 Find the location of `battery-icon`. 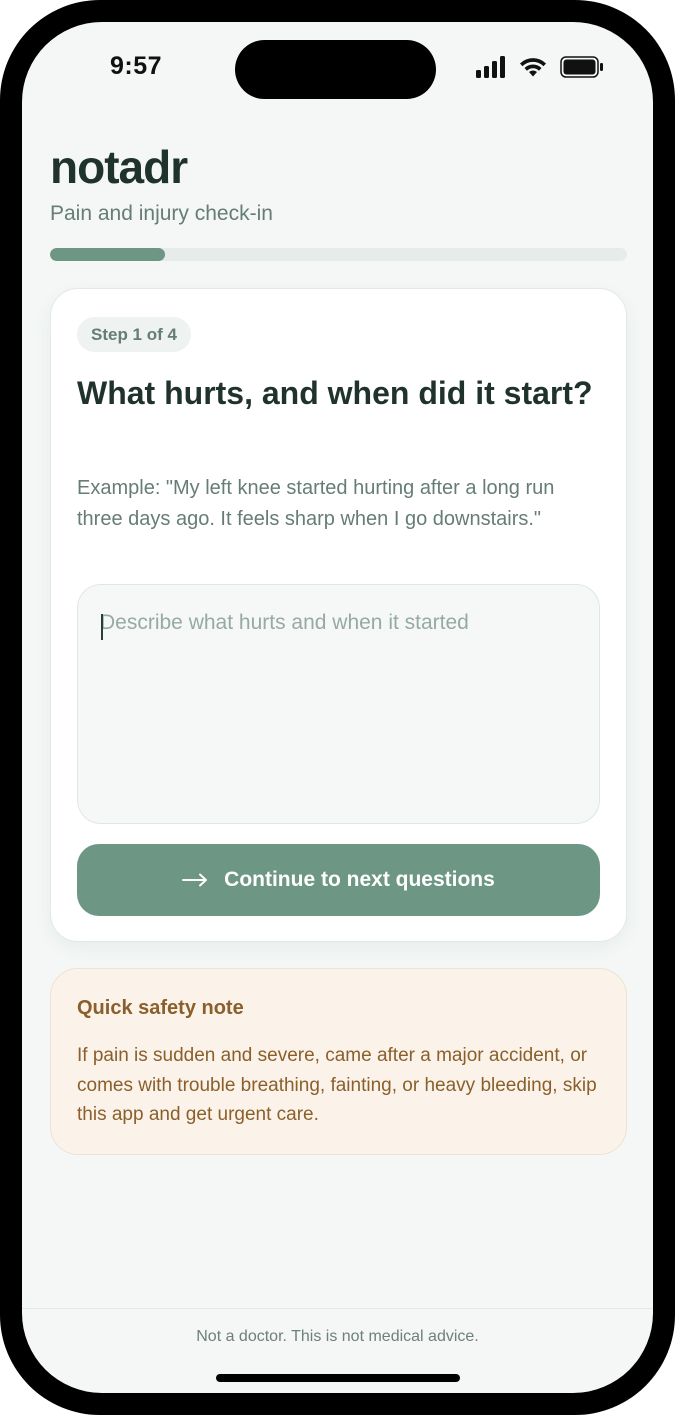

battery-icon is located at coordinates (581, 67).